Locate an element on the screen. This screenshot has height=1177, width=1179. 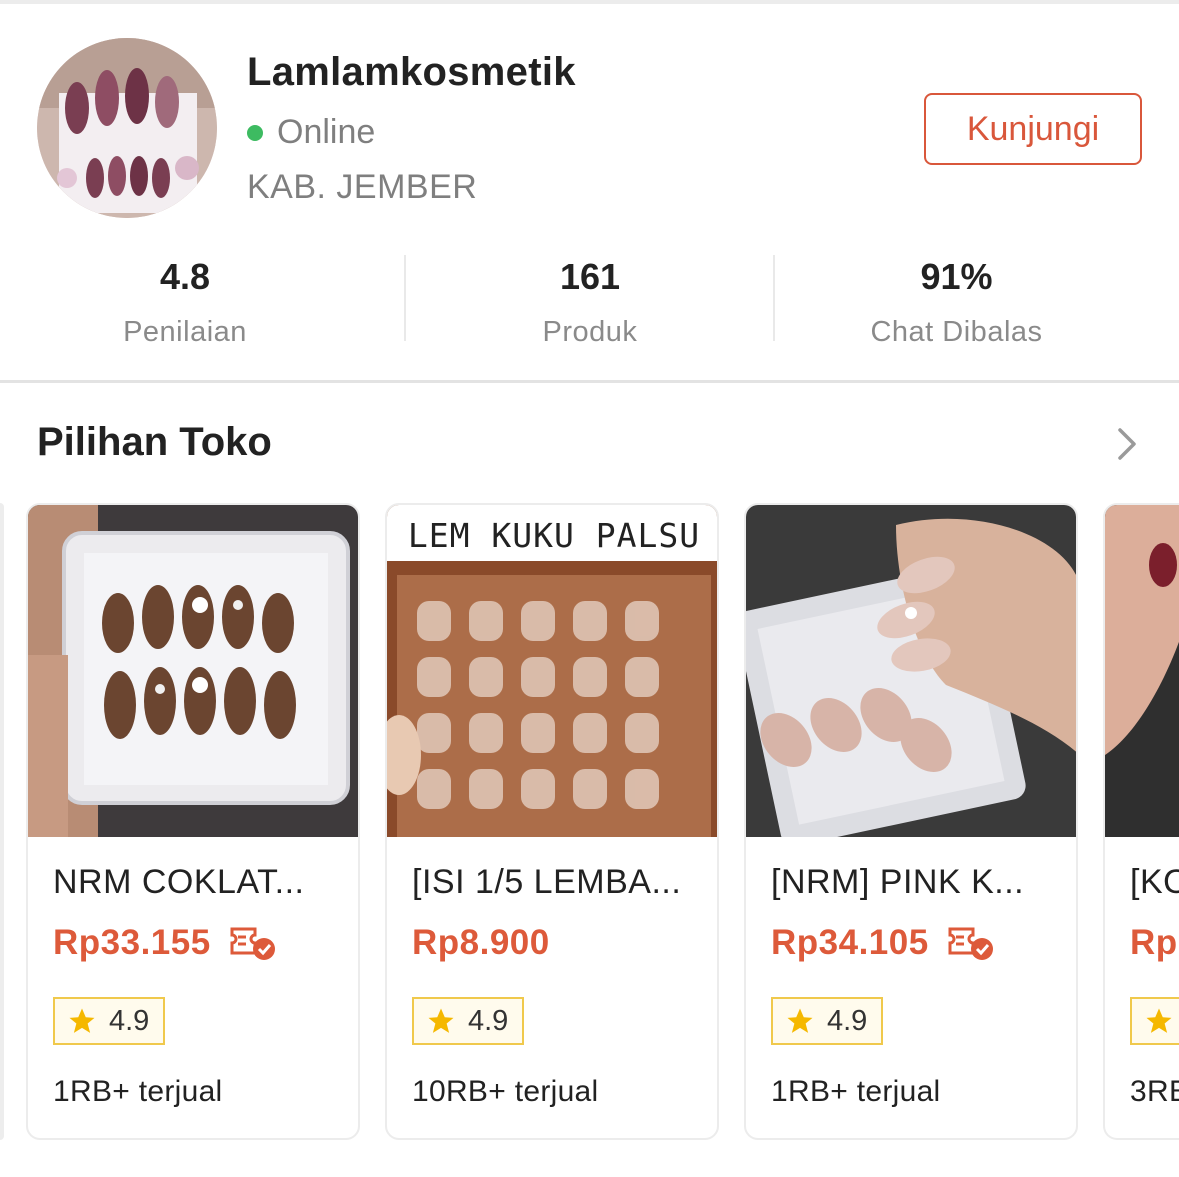
previous-card-edge is located at coordinates (2, 821).